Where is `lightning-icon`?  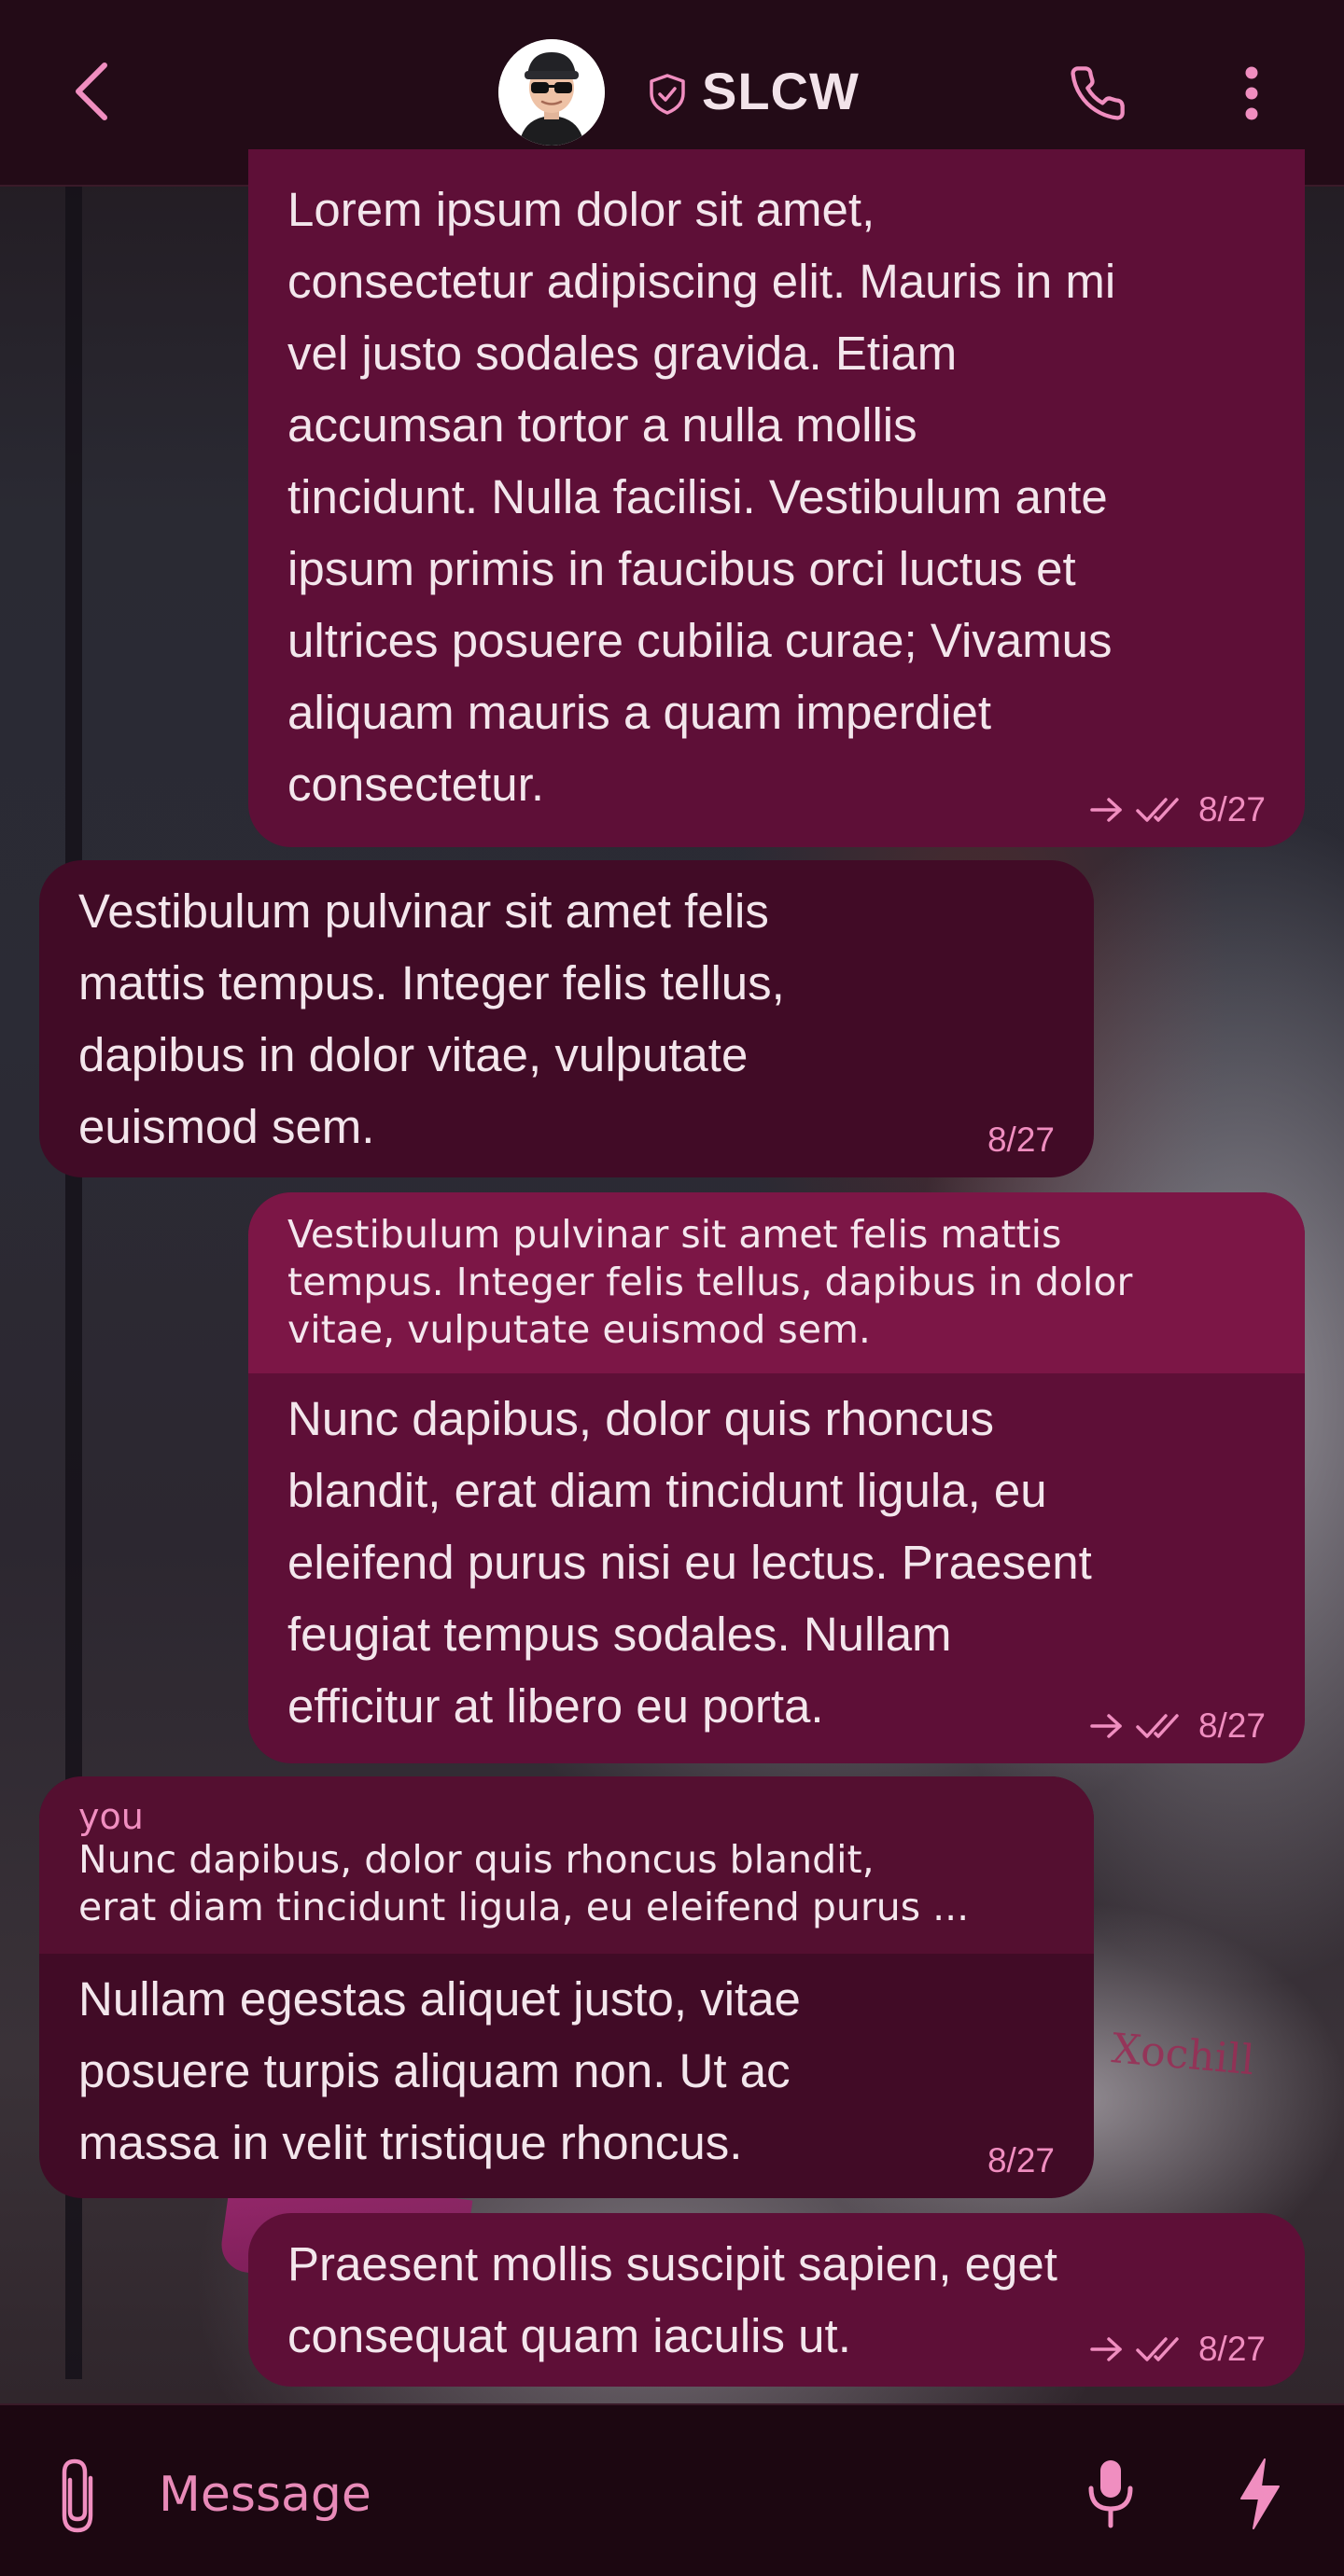 lightning-icon is located at coordinates (1260, 2493).